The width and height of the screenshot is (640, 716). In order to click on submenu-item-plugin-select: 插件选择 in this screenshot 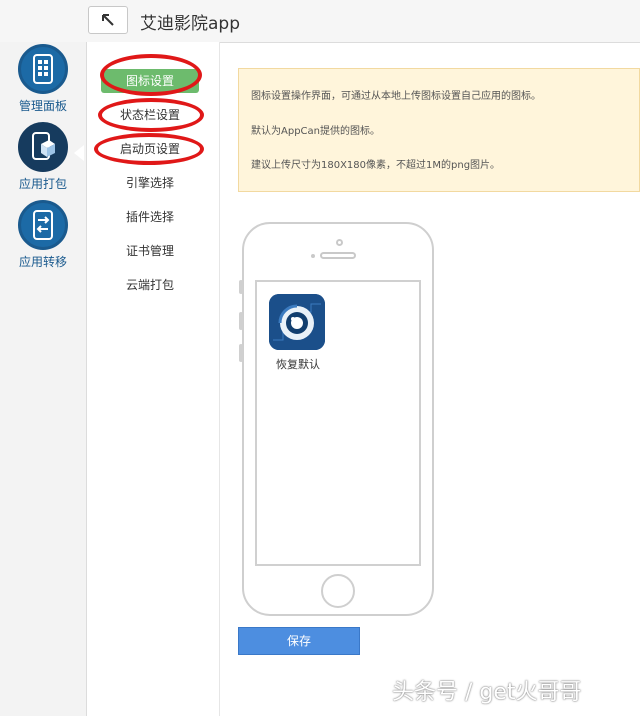, I will do `click(150, 217)`.